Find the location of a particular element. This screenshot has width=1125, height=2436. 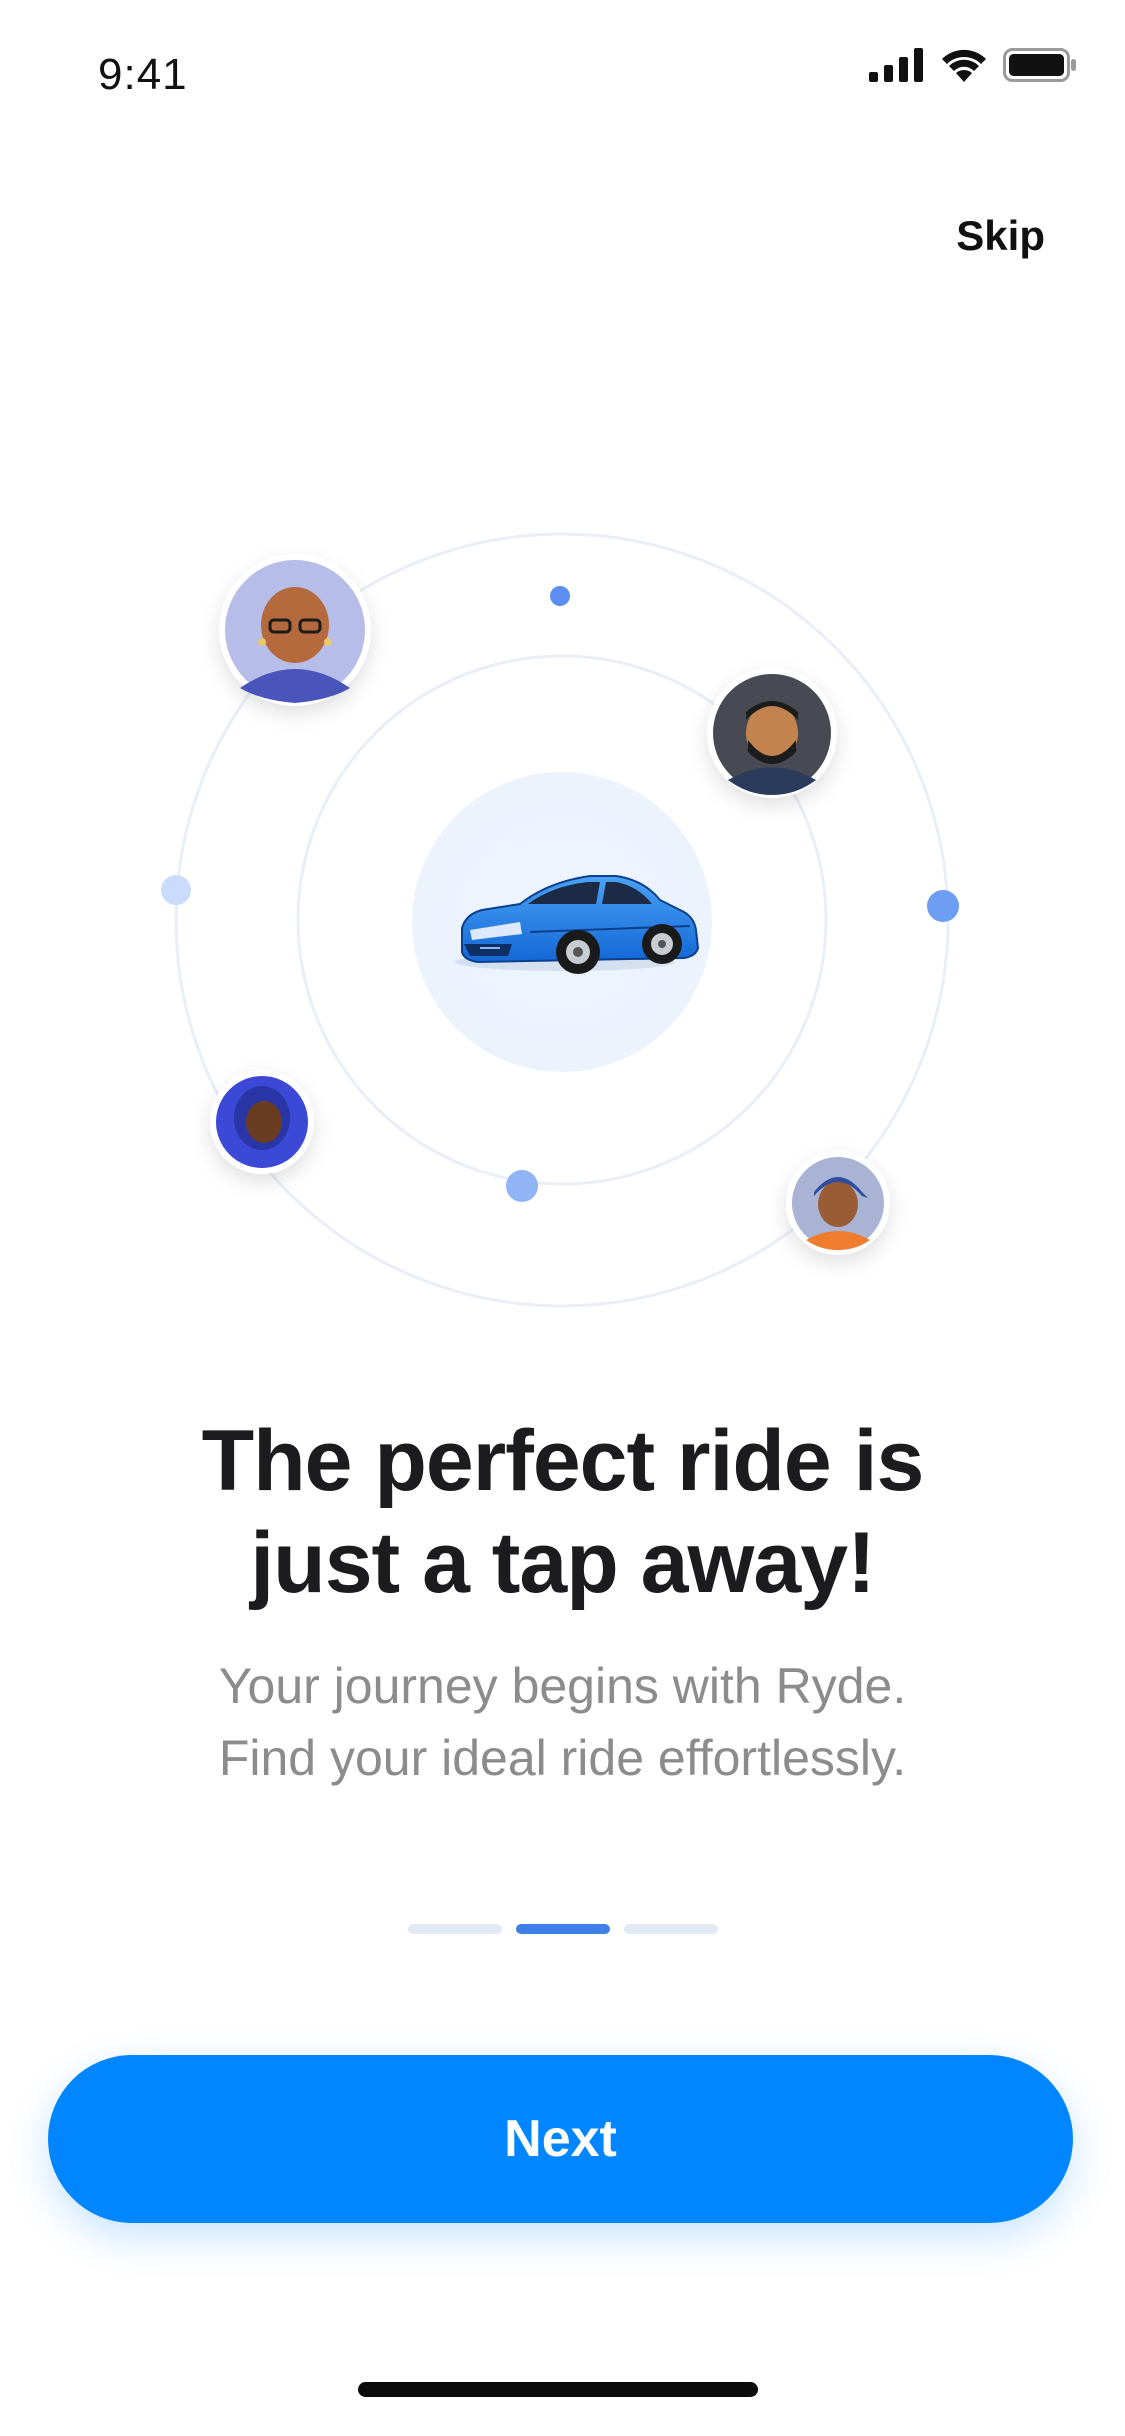

subtitle-line-2: Find your ideal ride effortlessly. is located at coordinates (562, 1758).